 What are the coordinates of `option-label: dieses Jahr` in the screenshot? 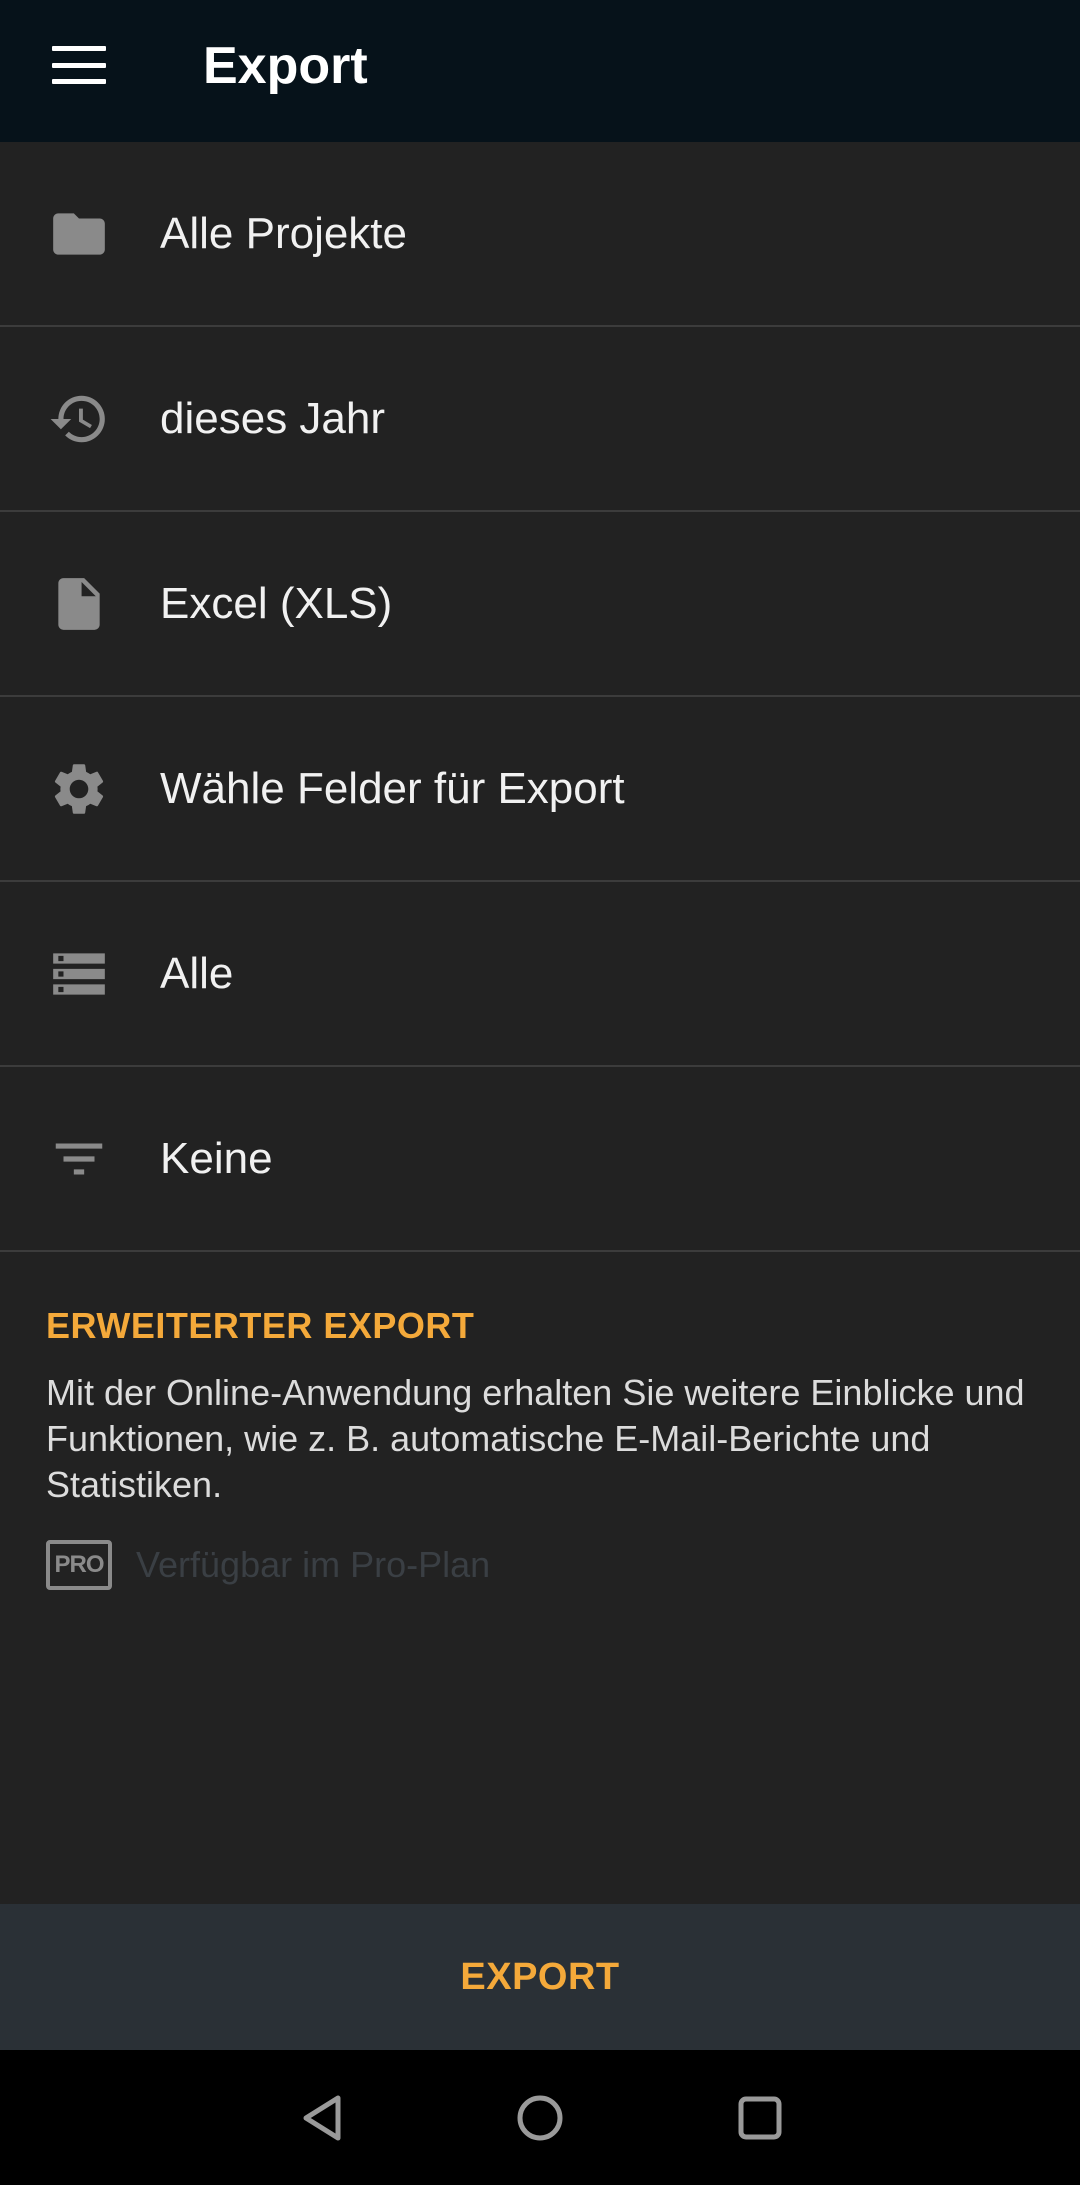 It's located at (273, 418).